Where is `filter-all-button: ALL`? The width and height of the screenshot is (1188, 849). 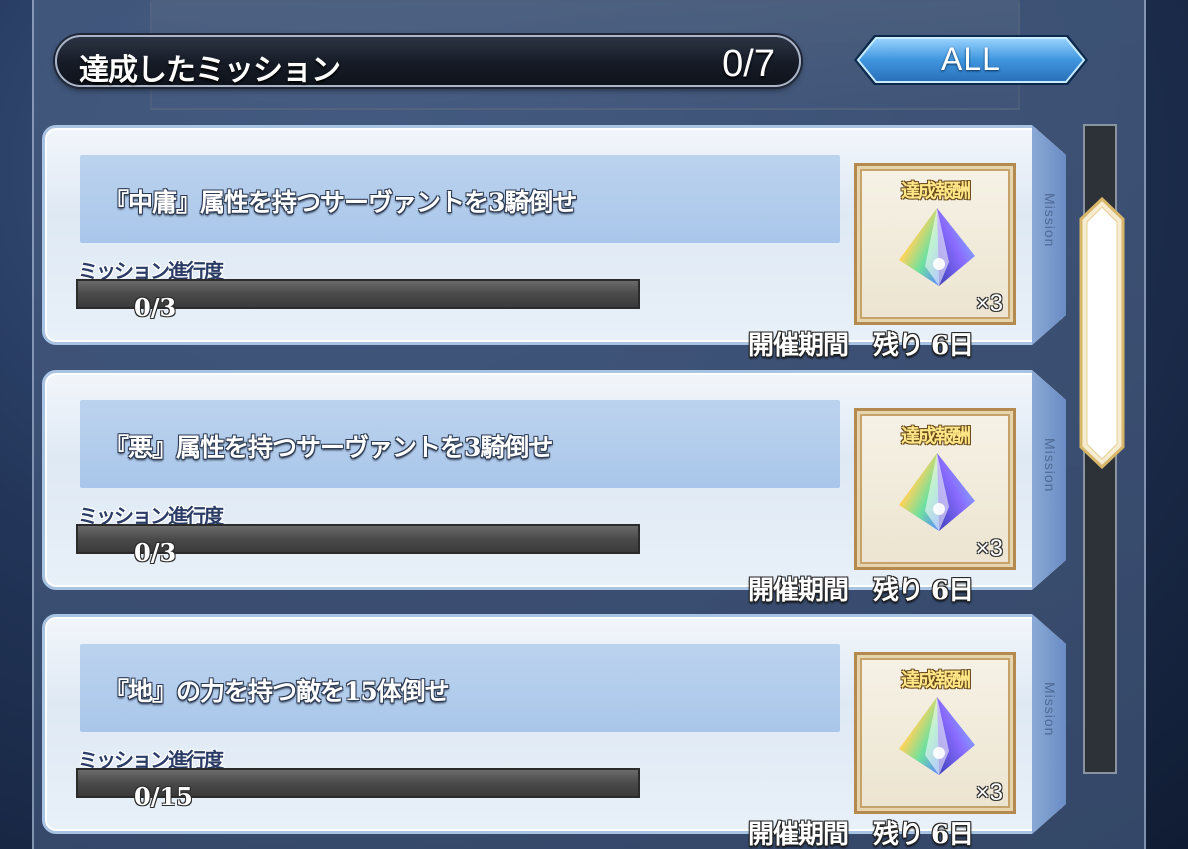 filter-all-button: ALL is located at coordinates (971, 60).